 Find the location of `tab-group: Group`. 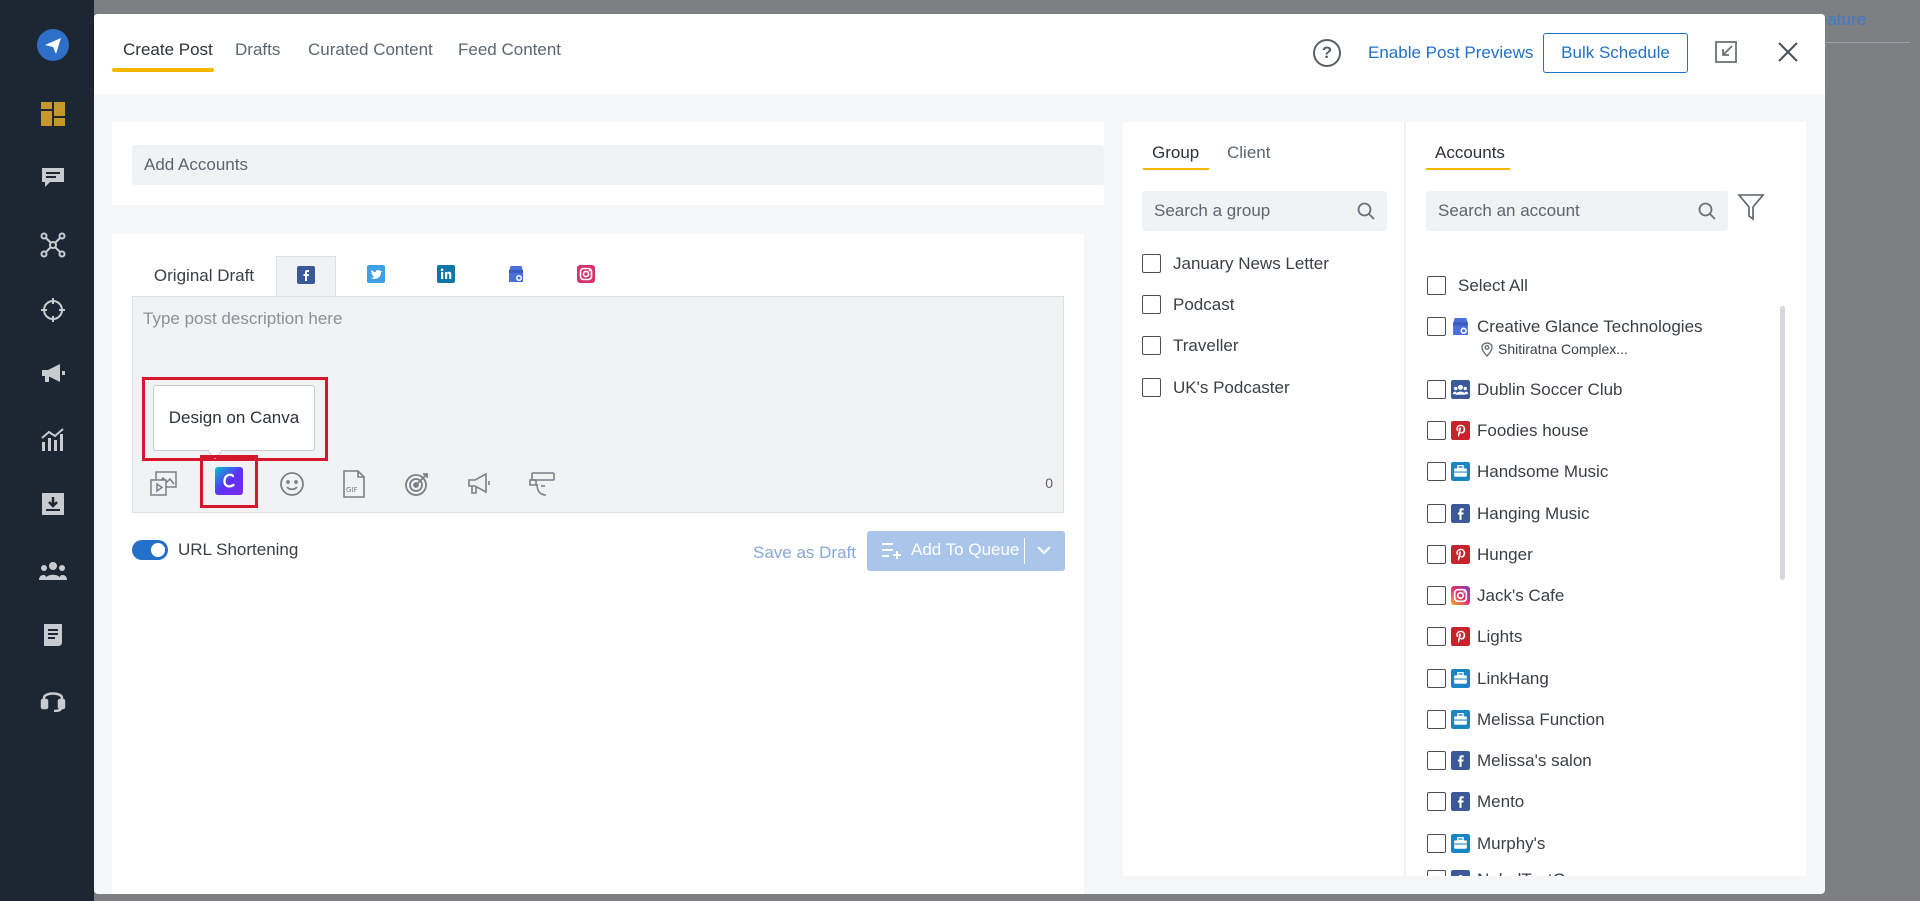

tab-group: Group is located at coordinates (1175, 153).